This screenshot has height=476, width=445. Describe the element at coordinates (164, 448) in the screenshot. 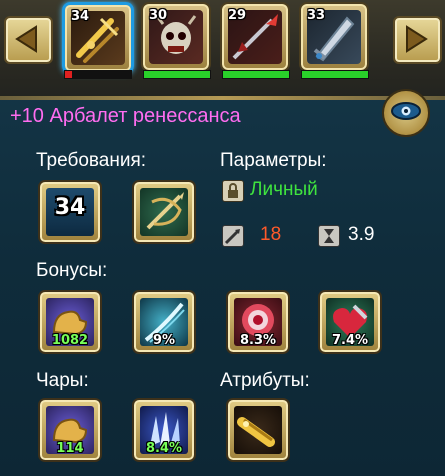

I see `enchant-value: 8.4%` at that location.